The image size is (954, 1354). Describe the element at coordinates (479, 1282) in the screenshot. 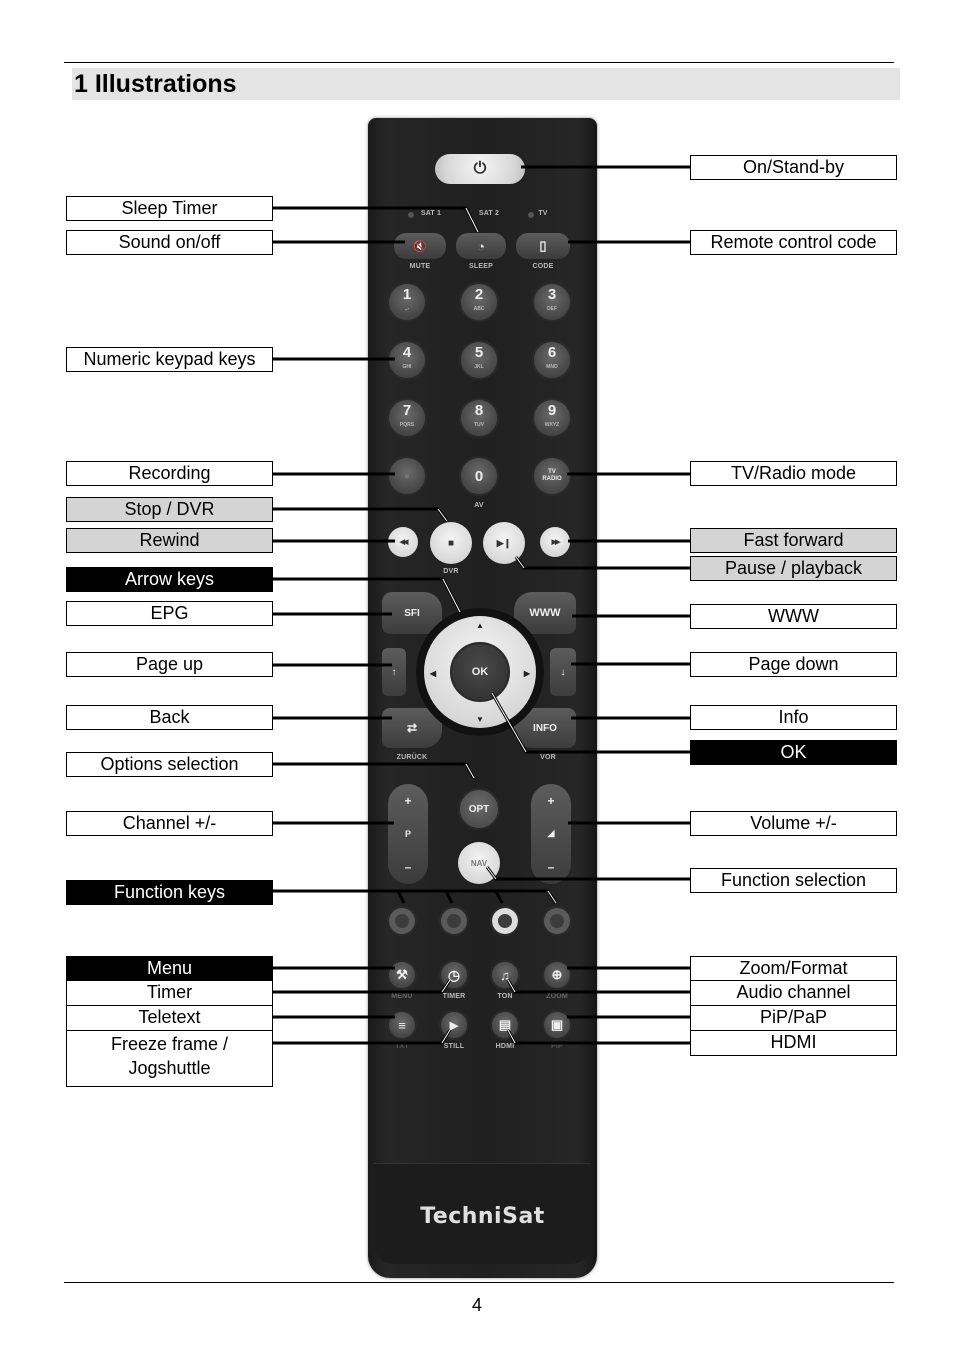

I see `bottom-rule` at that location.